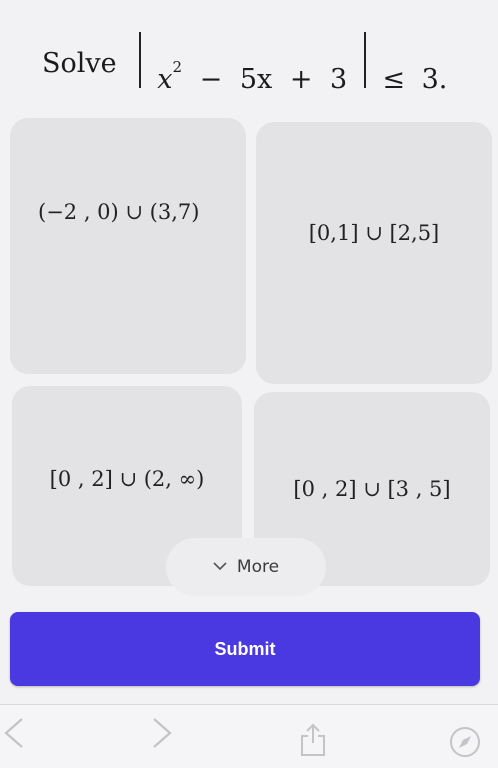 The height and width of the screenshot is (768, 498). I want to click on abs-bar-left, so click(139, 59).